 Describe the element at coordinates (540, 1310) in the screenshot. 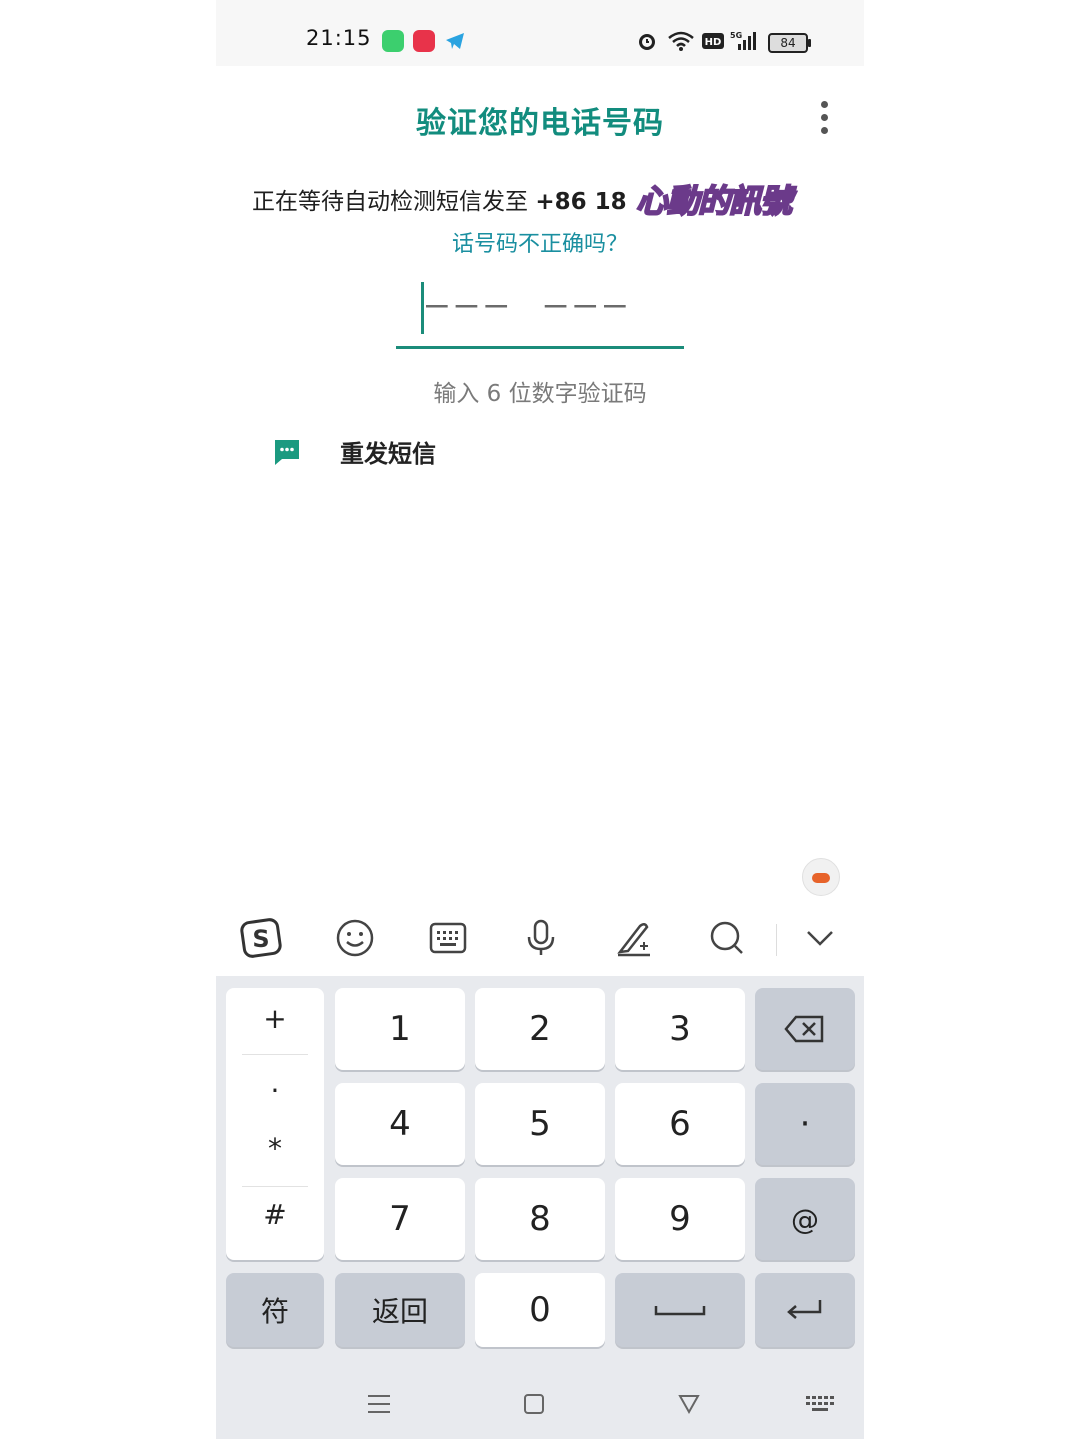

I see `key-0: 0` at that location.